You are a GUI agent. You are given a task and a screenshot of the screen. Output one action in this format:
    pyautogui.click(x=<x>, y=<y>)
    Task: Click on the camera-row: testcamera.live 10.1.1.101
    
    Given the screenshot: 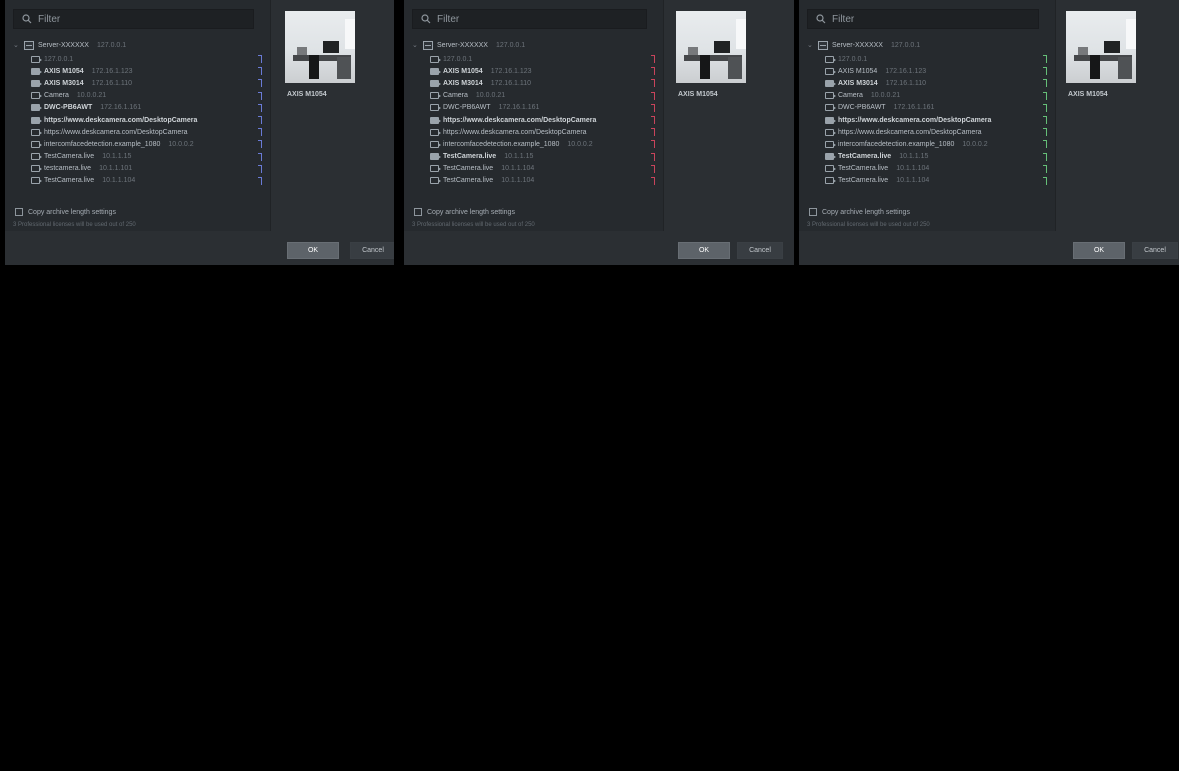 What is the action you would take?
    pyautogui.click(x=143, y=169)
    